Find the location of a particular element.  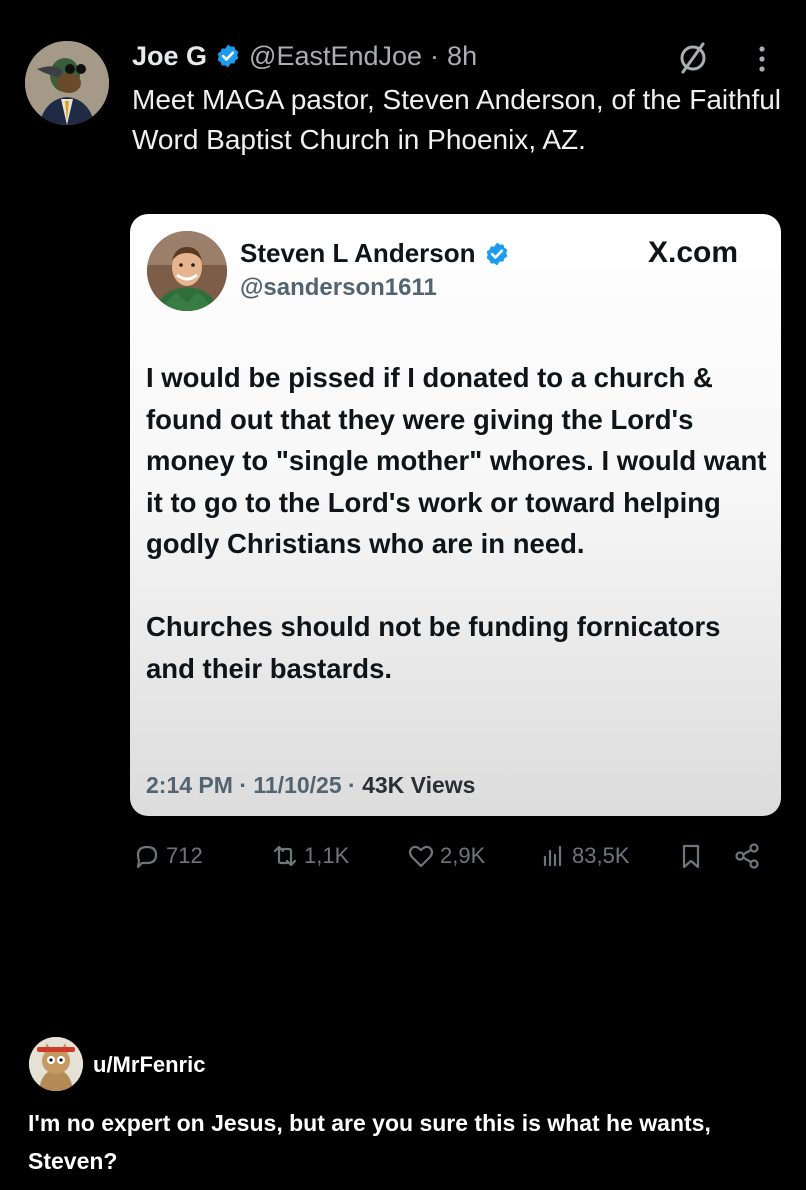

more-icon is located at coordinates (762, 59).